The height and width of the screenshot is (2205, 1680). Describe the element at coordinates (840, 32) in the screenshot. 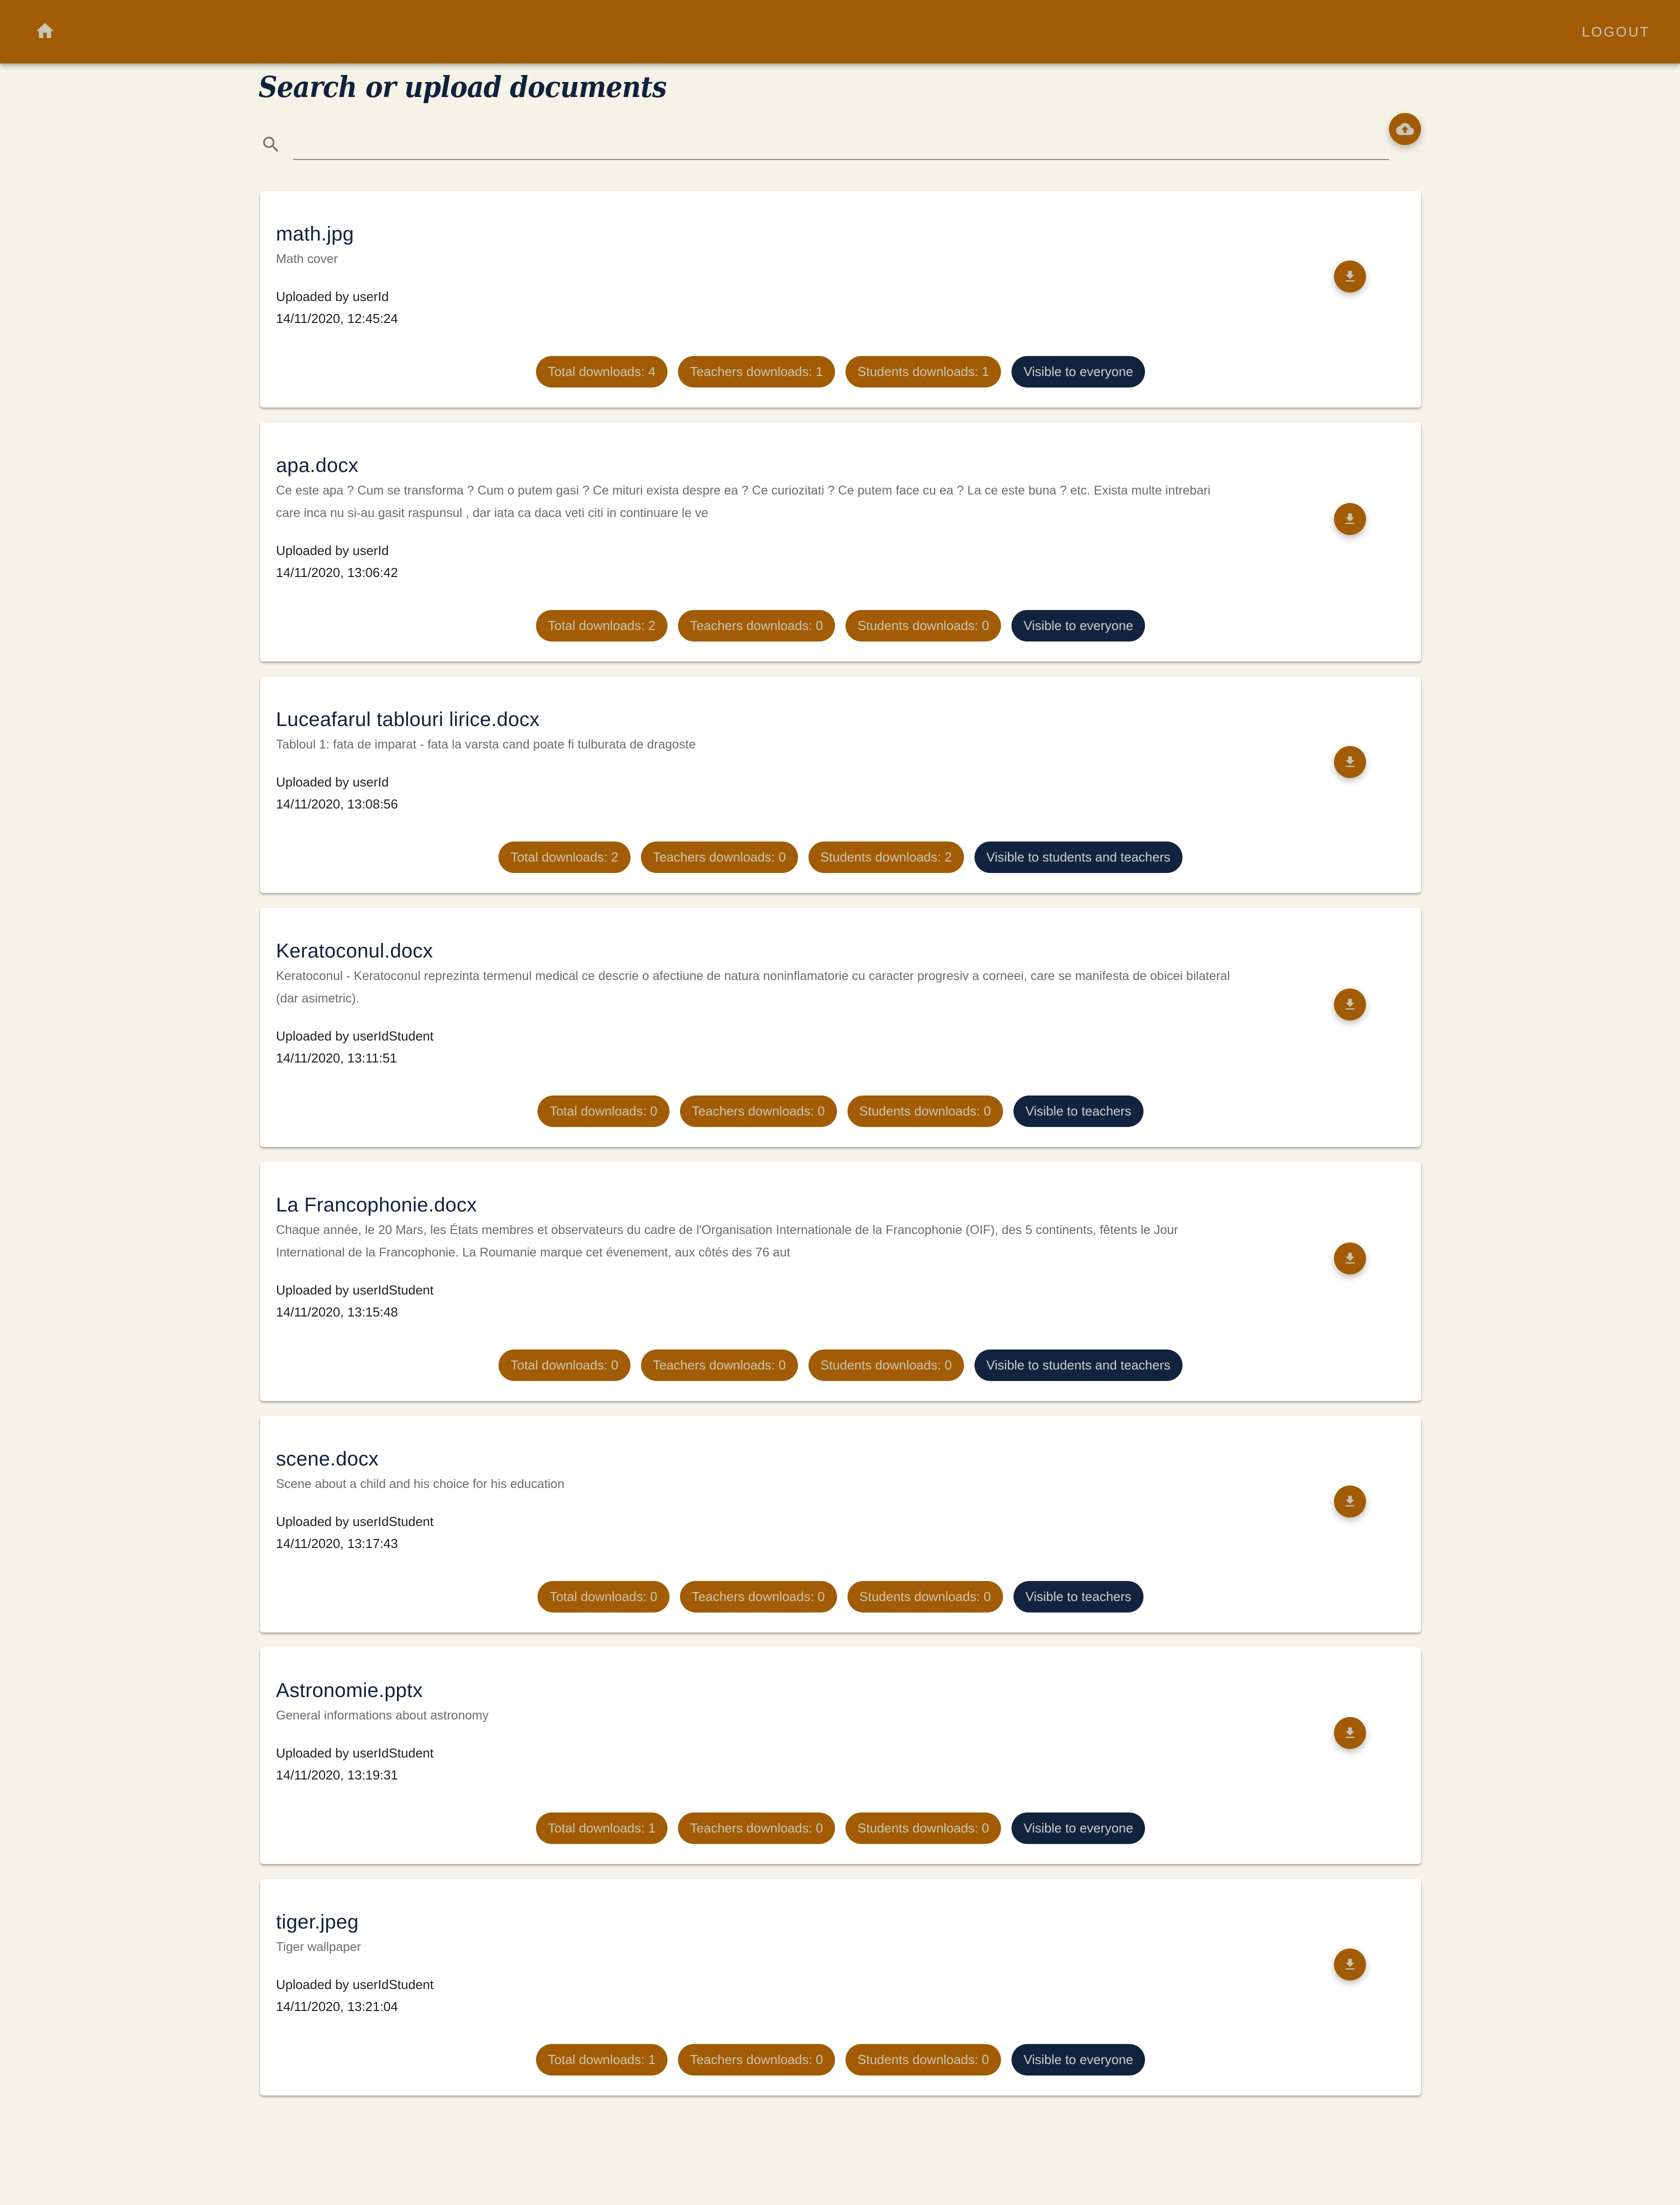

I see `top-app-bar: LOGOUT` at that location.